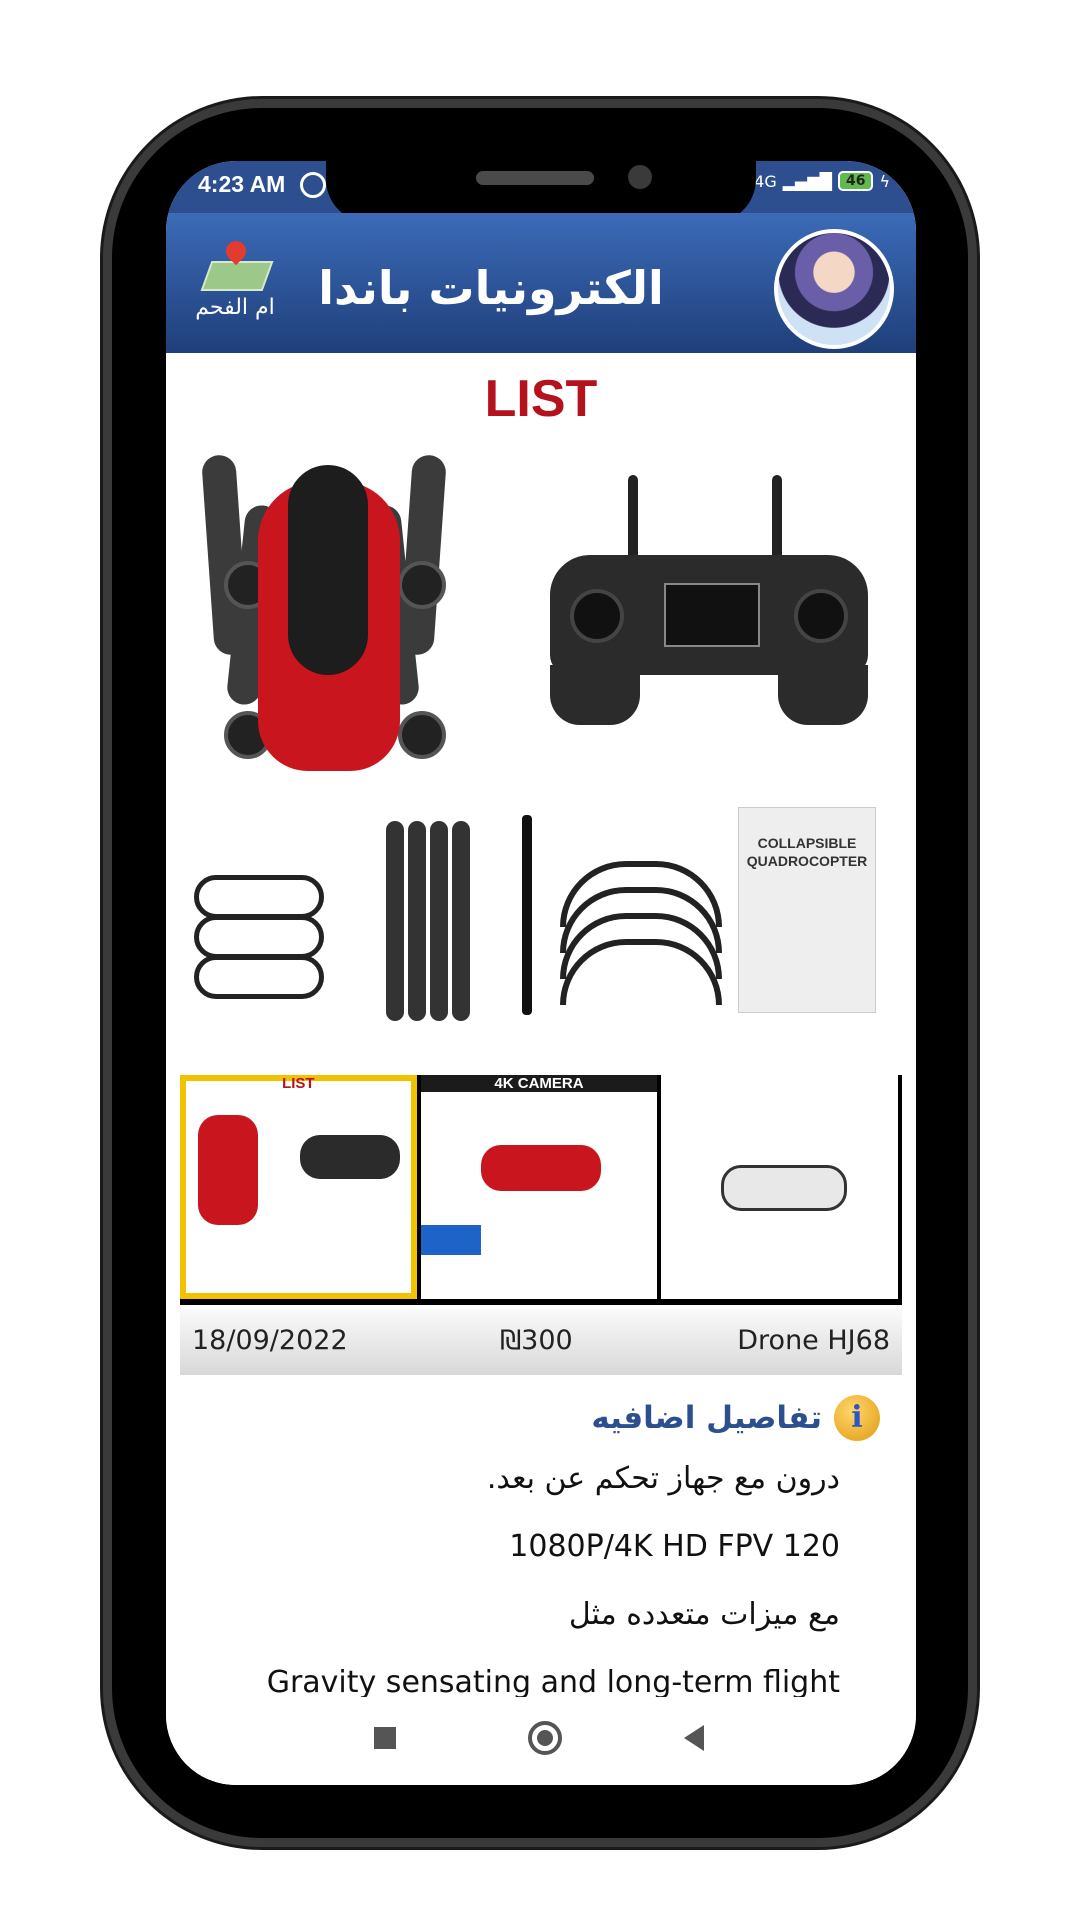 This screenshot has width=1080, height=1920. What do you see at coordinates (765, 181) in the screenshot?
I see `network-label: 4G` at bounding box center [765, 181].